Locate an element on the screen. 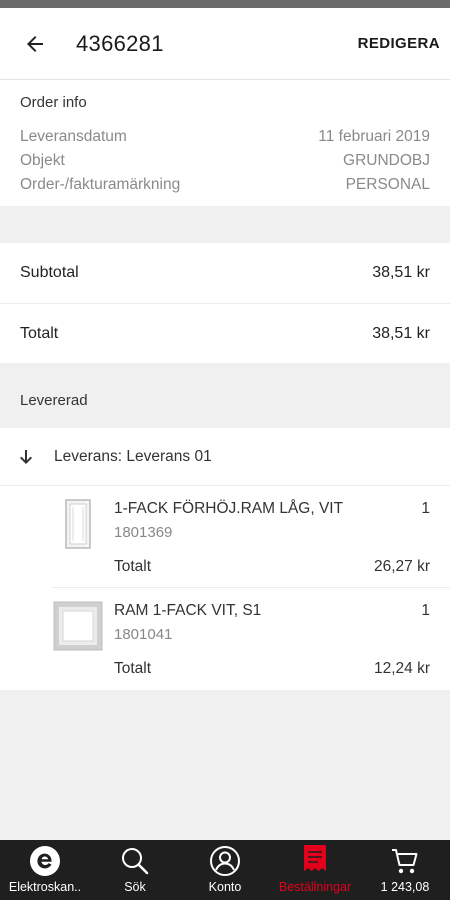 Image resolution: width=450 pixels, height=900 pixels. total-value: 38,51 kr is located at coordinates (401, 333).